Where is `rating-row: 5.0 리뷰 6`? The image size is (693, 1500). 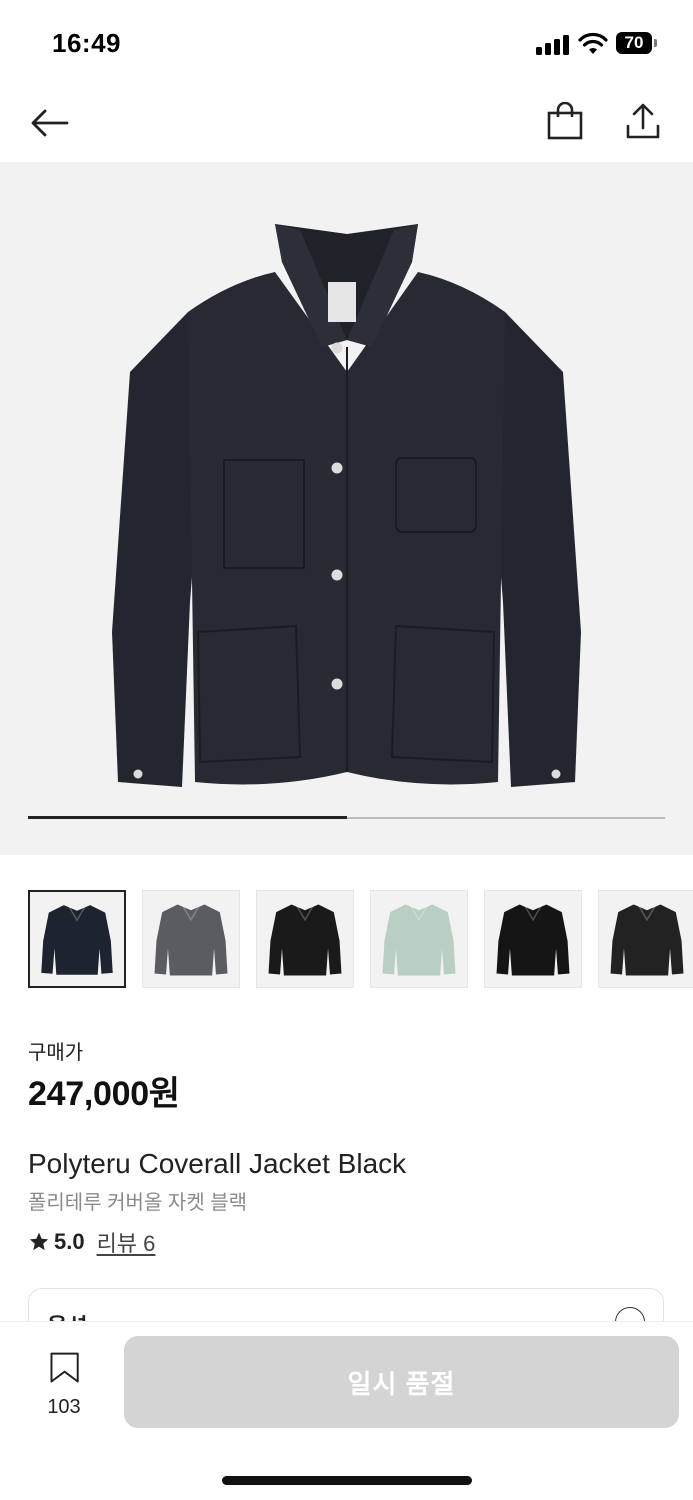 rating-row: 5.0 리뷰 6 is located at coordinates (91, 1242).